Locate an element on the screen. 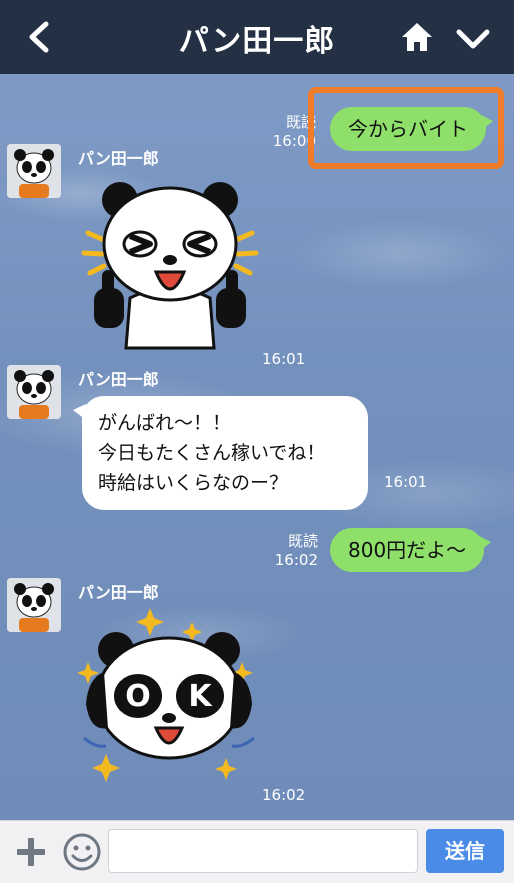 The height and width of the screenshot is (883, 514). message-line: 今日もたくさん稼いでね！ is located at coordinates (212, 453).